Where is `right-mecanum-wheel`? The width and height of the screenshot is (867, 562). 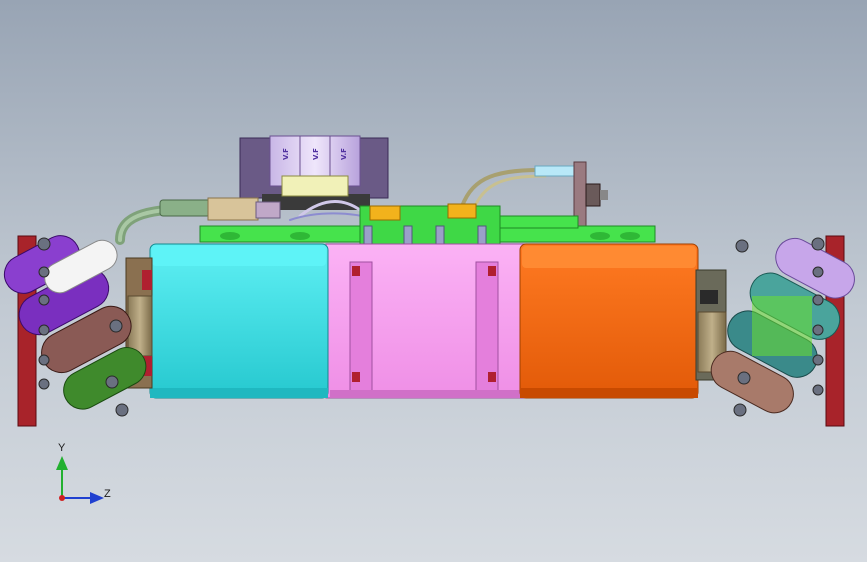 right-mecanum-wheel is located at coordinates (780, 327).